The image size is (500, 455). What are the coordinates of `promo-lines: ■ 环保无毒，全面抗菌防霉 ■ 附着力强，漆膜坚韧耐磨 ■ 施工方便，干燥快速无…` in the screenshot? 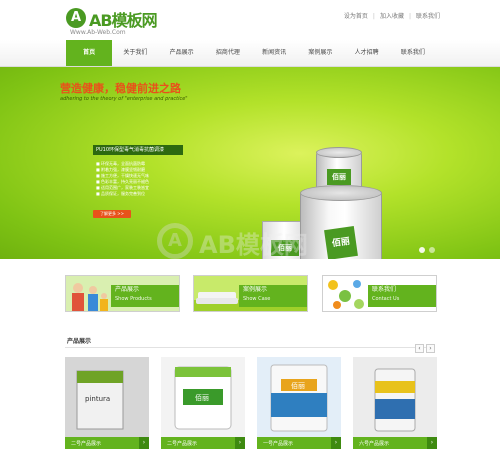 It's located at (151, 179).